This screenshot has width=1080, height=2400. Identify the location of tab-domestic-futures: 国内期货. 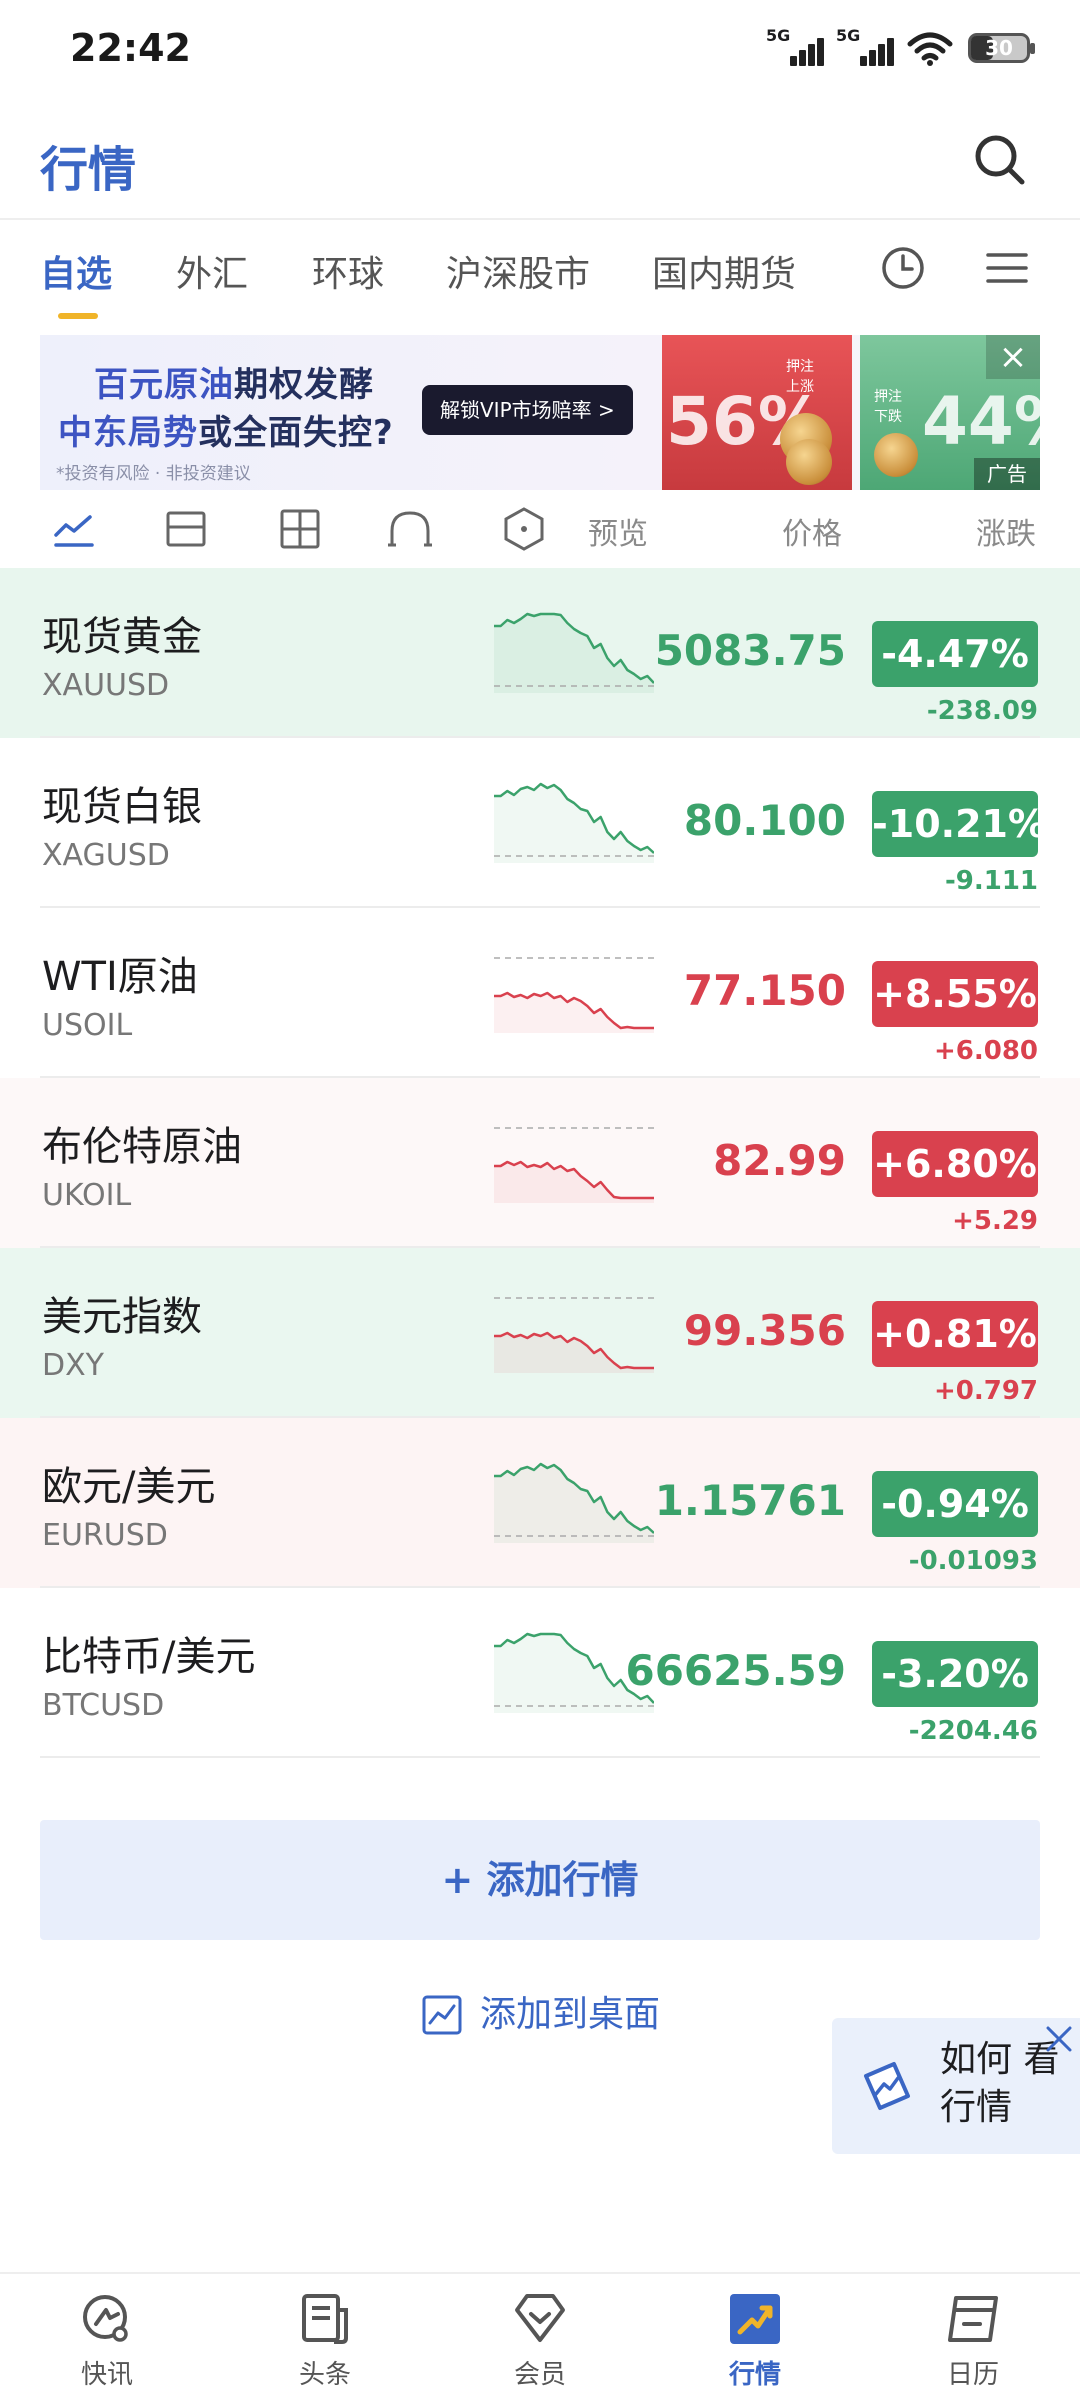
(724, 271).